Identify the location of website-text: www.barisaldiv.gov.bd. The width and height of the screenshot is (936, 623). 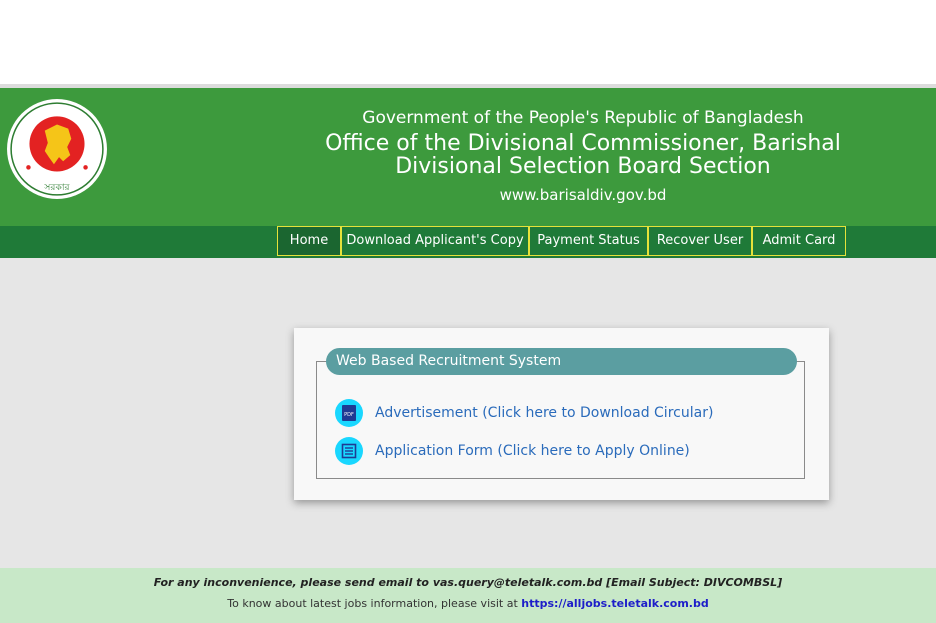
(583, 195).